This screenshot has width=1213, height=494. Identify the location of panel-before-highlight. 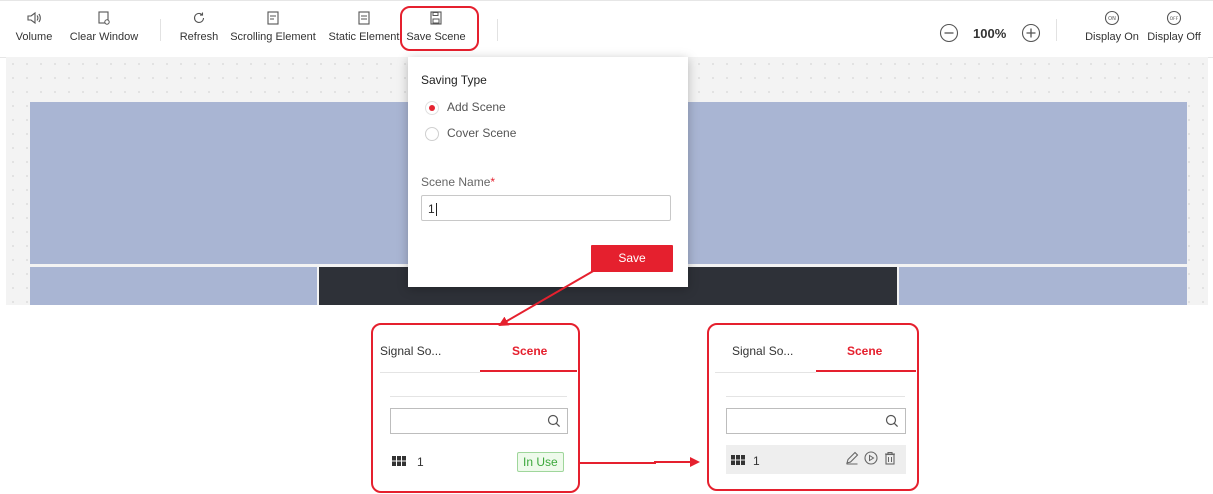
(475, 408).